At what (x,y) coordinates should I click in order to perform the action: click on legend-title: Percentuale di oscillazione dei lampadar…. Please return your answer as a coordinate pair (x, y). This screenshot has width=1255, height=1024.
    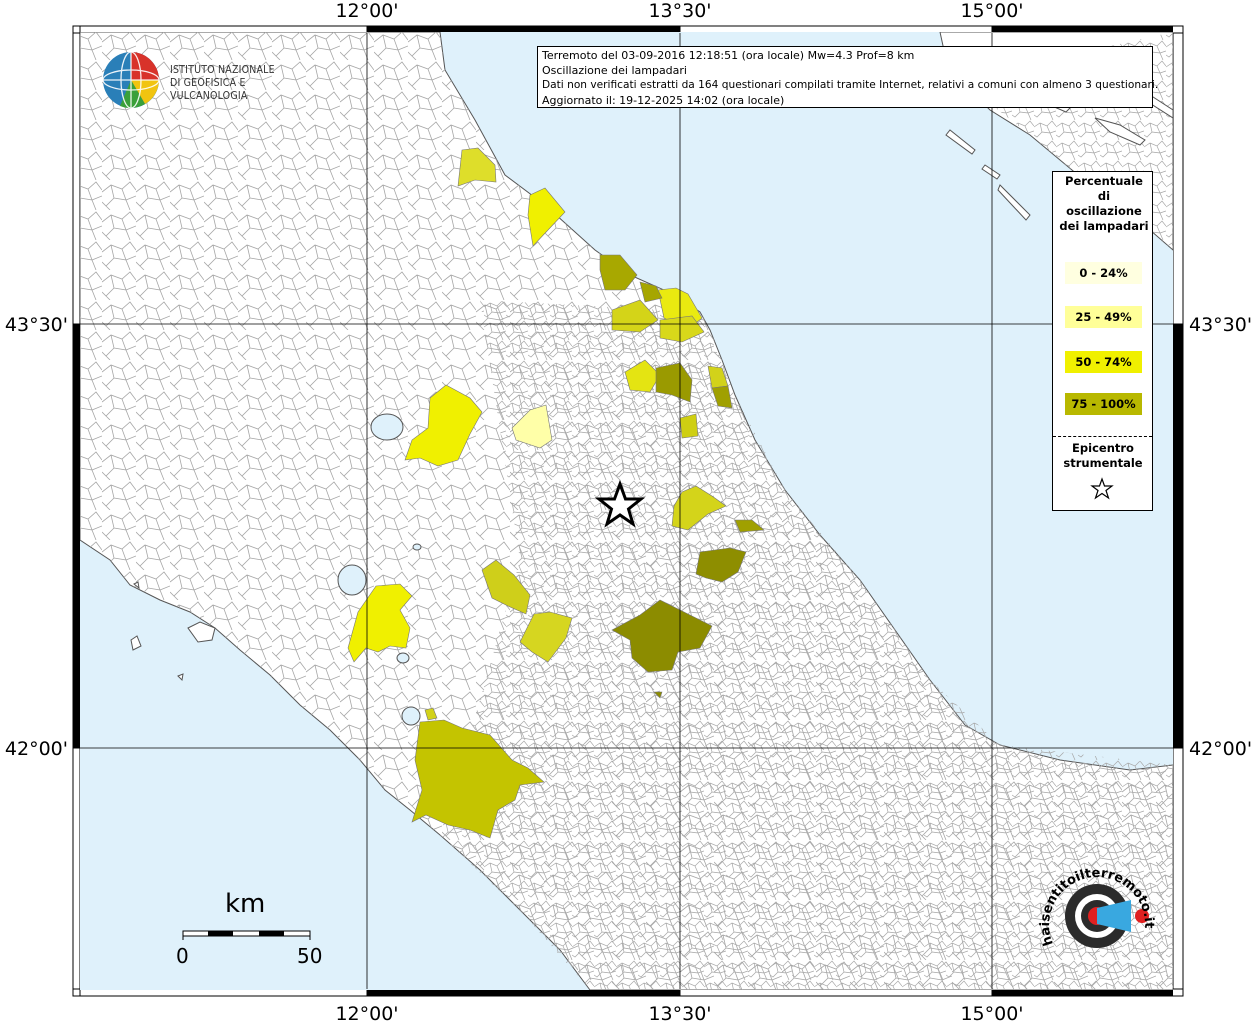
    Looking at the image, I should click on (1104, 203).